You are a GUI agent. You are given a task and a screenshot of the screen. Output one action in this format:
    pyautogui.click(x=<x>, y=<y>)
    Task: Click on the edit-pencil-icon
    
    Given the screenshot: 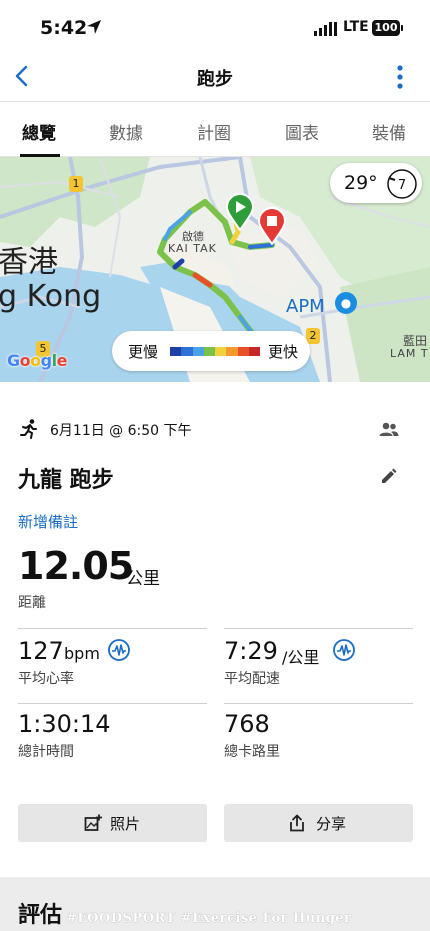 What is the action you would take?
    pyautogui.click(x=389, y=476)
    